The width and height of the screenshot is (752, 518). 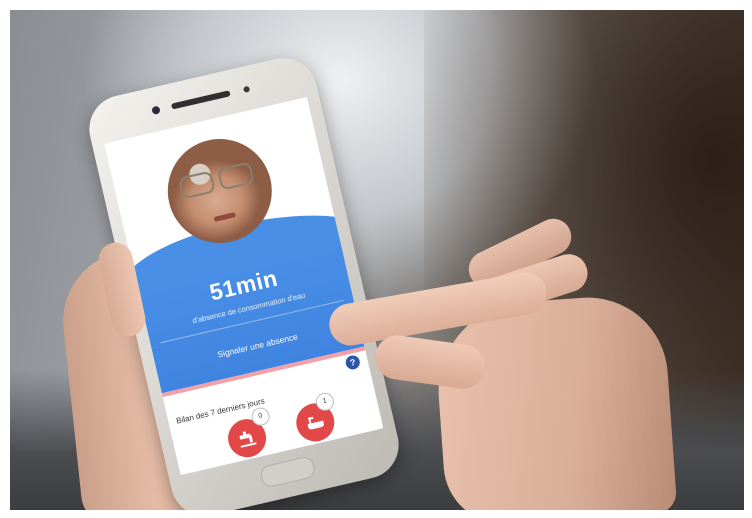 What do you see at coordinates (315, 422) in the screenshot?
I see `bathtub-icon` at bounding box center [315, 422].